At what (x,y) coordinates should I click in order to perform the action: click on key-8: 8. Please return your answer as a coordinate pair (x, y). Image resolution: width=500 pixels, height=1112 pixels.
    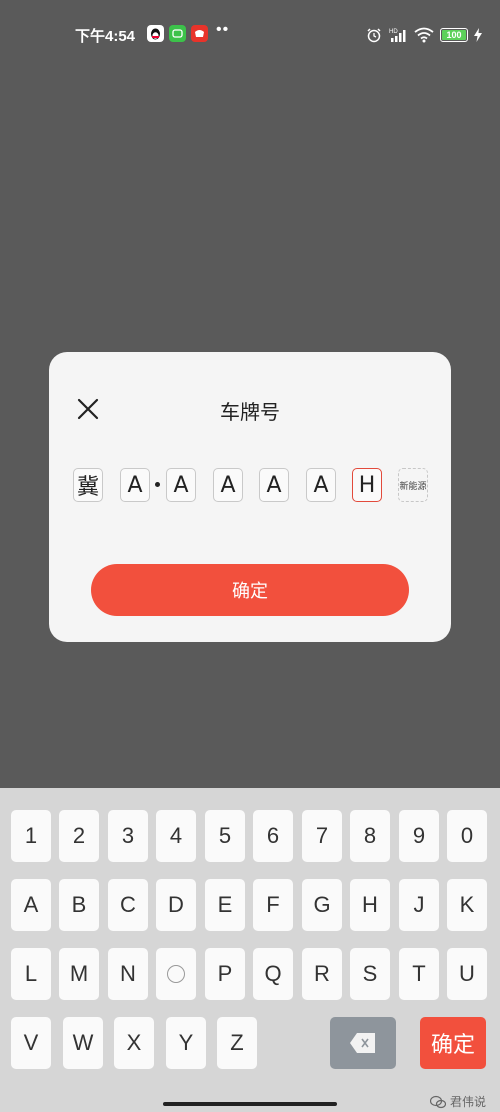
    Looking at the image, I should click on (370, 836).